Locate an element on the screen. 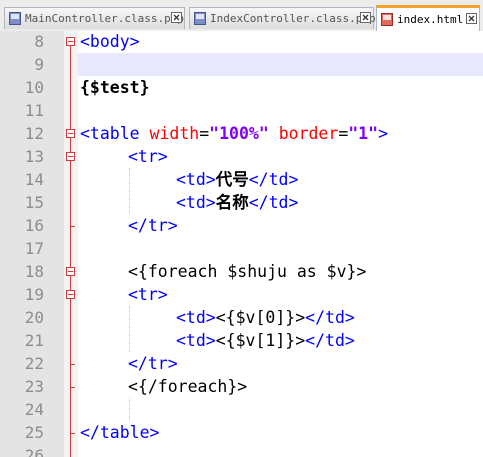 The width and height of the screenshot is (483, 457). line-number: 8 is located at coordinates (39, 41).